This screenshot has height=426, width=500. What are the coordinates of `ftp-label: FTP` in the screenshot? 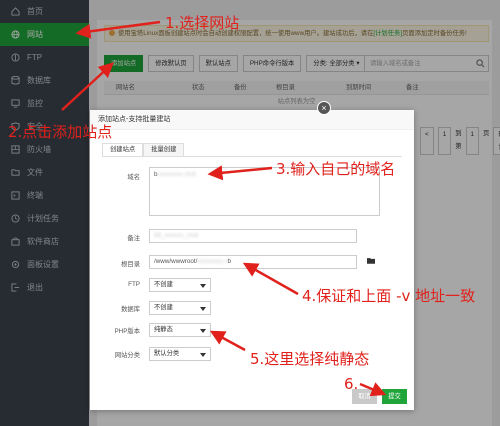 It's located at (134, 284).